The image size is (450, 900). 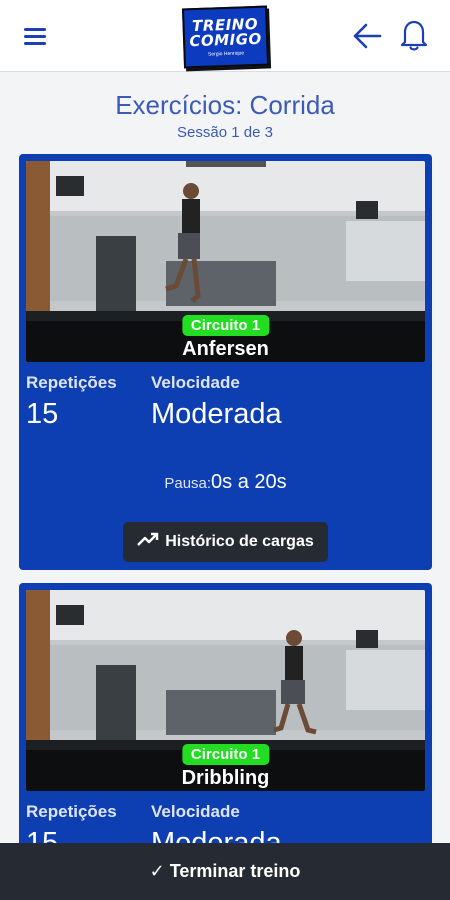 What do you see at coordinates (225, 349) in the screenshot?
I see `exercise-name: Anfersen` at bounding box center [225, 349].